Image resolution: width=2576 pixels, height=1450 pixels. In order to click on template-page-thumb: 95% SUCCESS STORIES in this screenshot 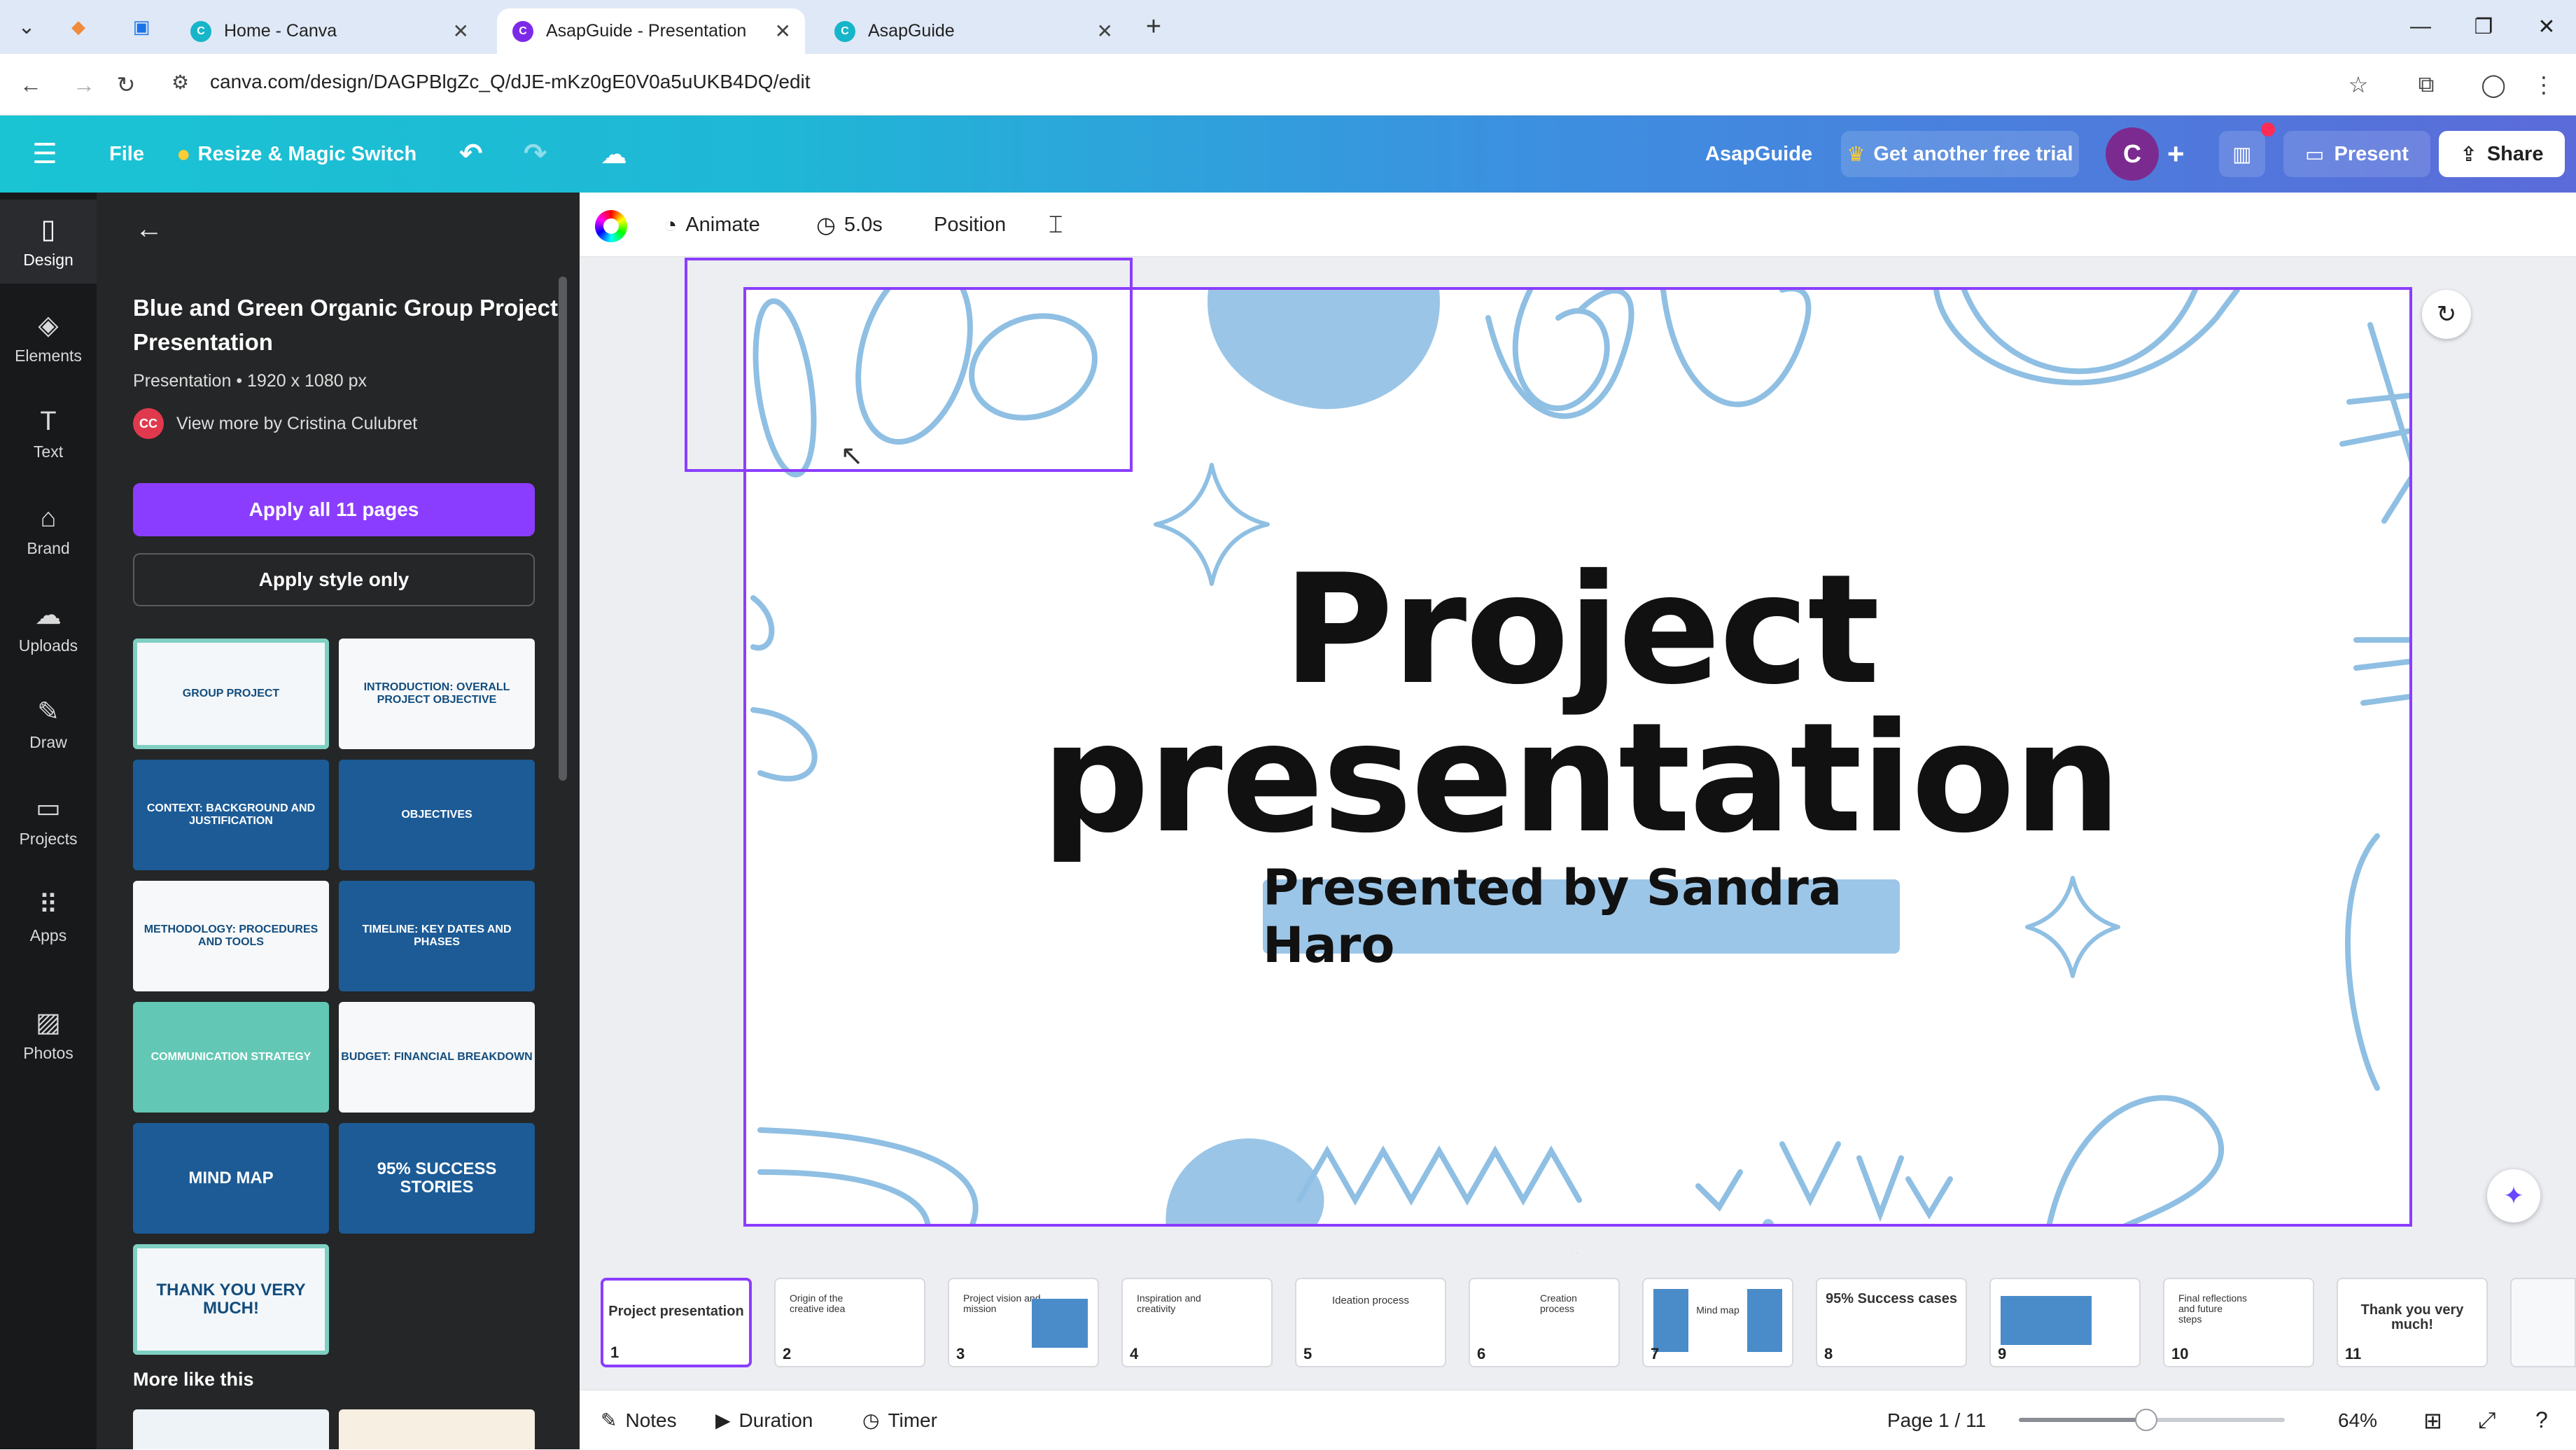, I will do `click(437, 1178)`.